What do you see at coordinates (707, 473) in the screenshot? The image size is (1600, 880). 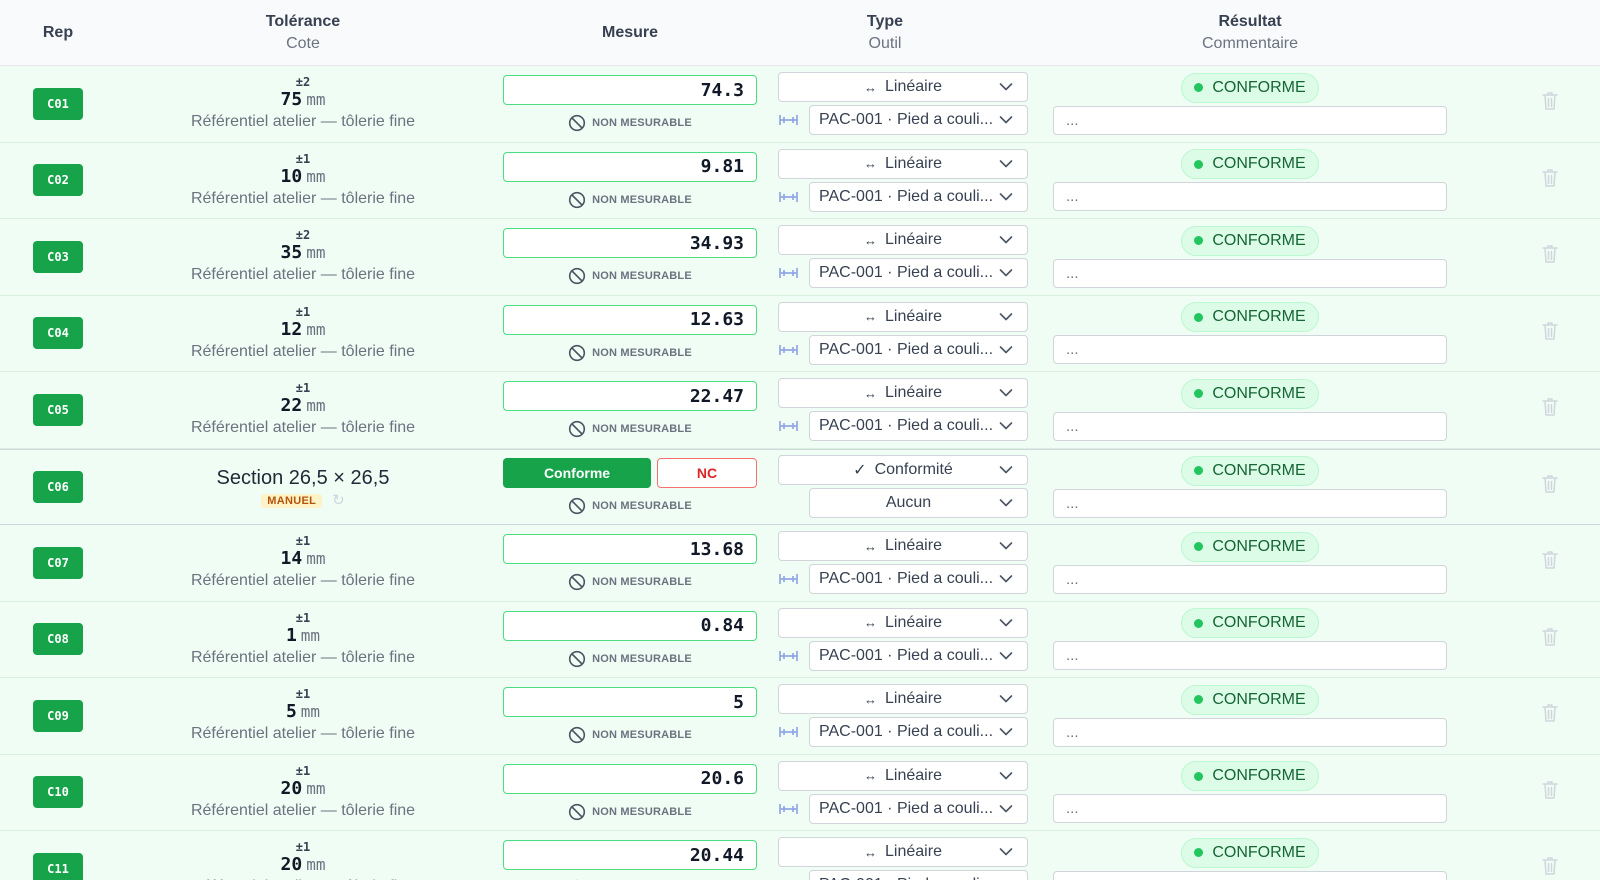 I see `nc-button: NC` at bounding box center [707, 473].